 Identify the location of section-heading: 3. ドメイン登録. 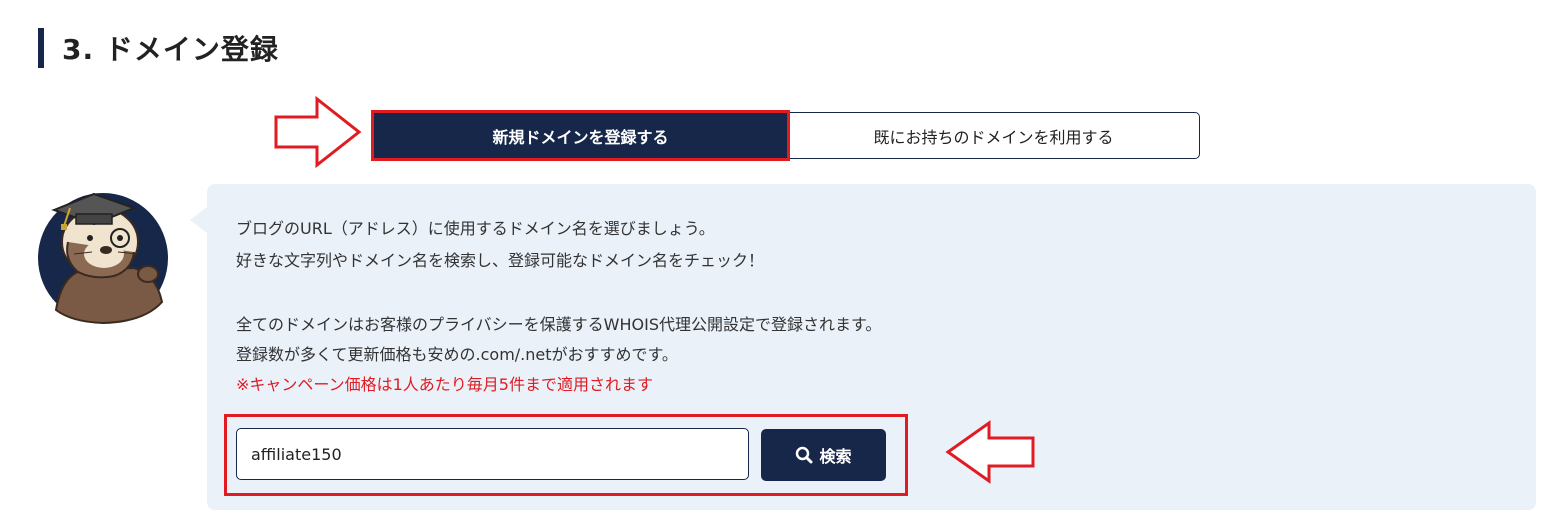
(158, 48).